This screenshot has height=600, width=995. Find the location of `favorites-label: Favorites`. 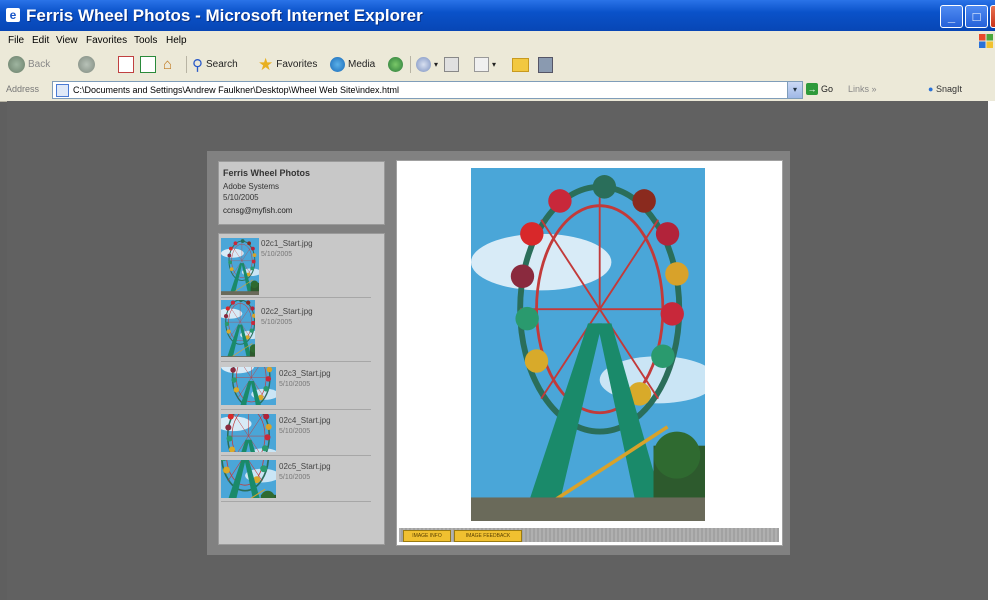

favorites-label: Favorites is located at coordinates (297, 64).